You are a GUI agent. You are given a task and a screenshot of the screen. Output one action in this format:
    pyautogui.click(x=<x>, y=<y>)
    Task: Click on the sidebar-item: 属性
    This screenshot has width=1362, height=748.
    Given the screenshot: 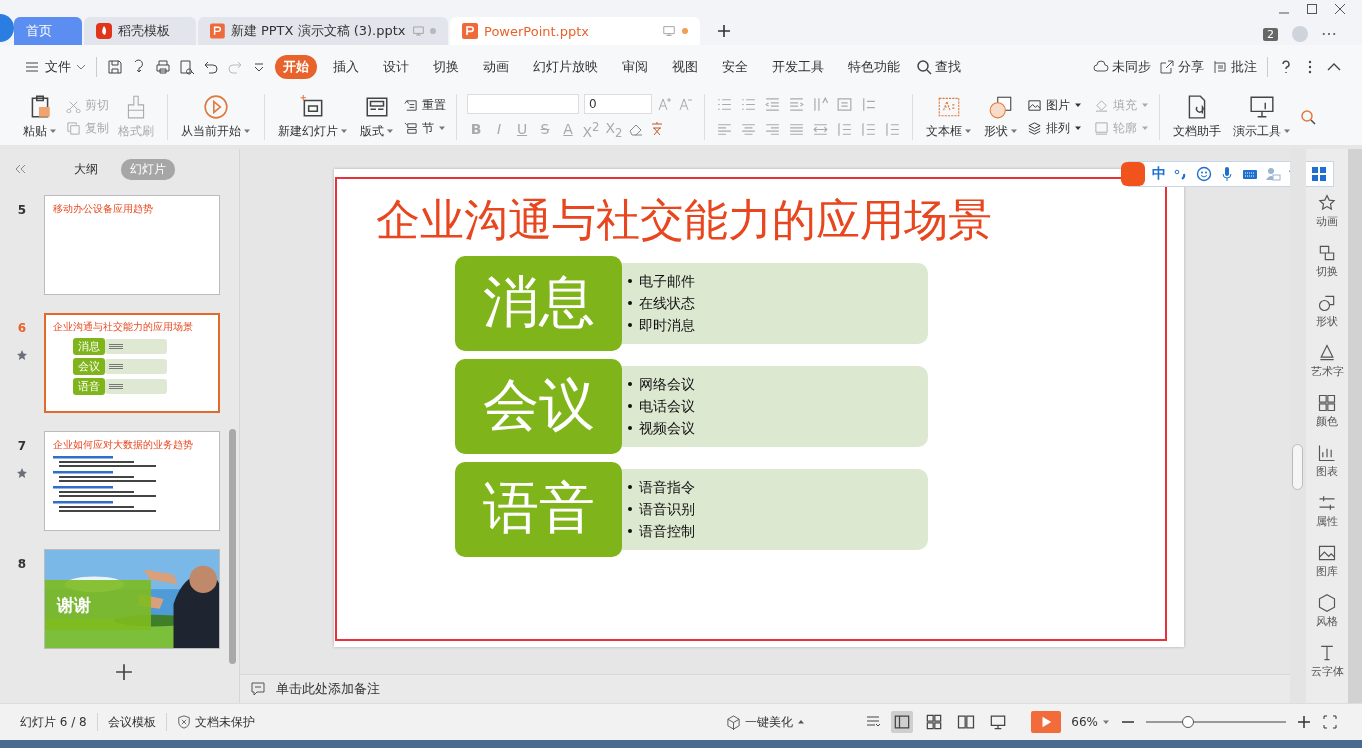 What is the action you would take?
    pyautogui.click(x=1327, y=511)
    